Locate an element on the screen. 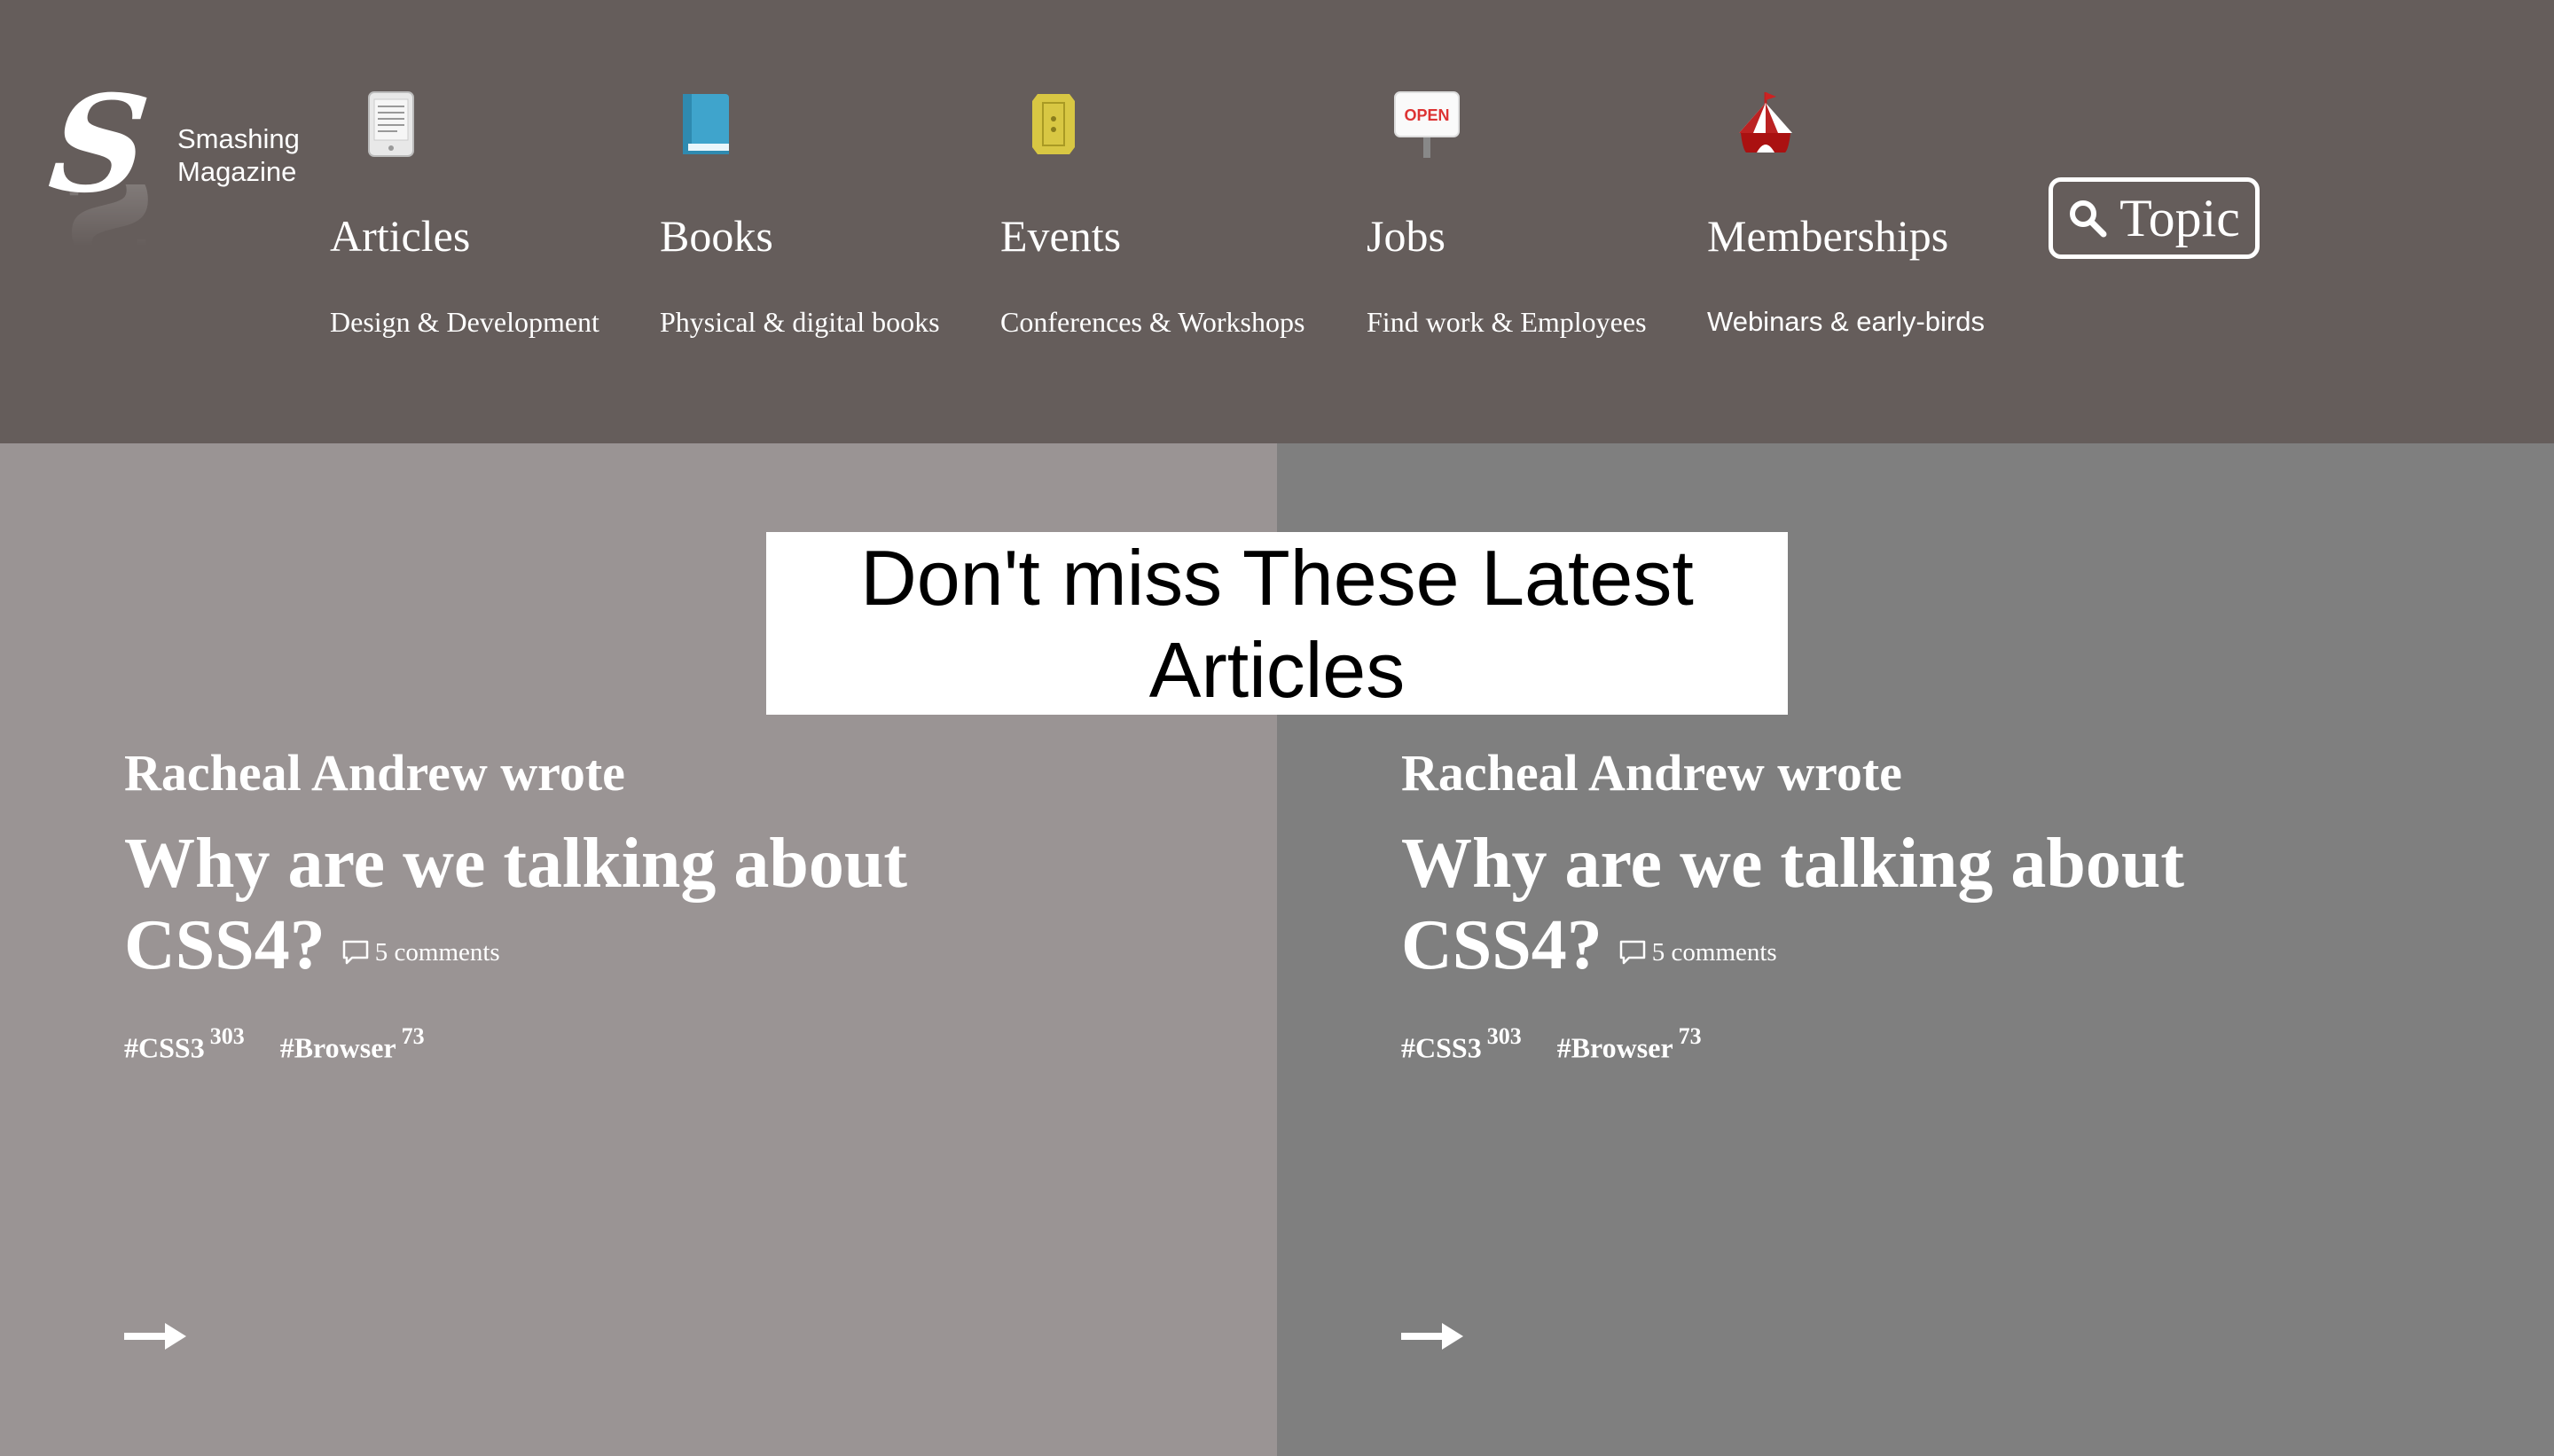 The height and width of the screenshot is (1456, 2554). site-logo: S S Smashing Magazine is located at coordinates (179, 170).